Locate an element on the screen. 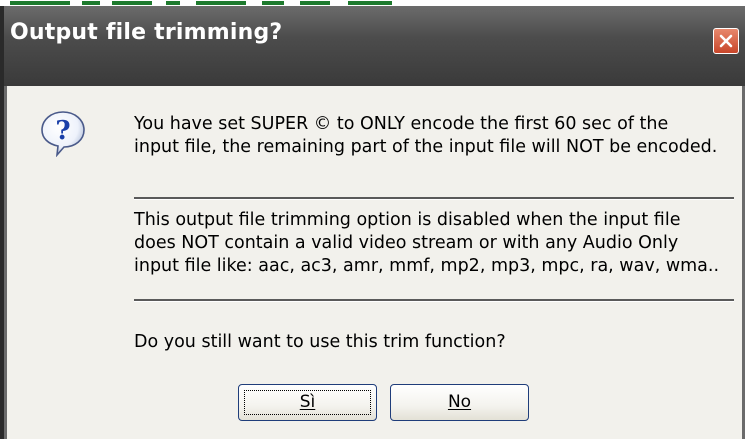 The width and height of the screenshot is (745, 439). question-icon: ? is located at coordinates (63, 134).